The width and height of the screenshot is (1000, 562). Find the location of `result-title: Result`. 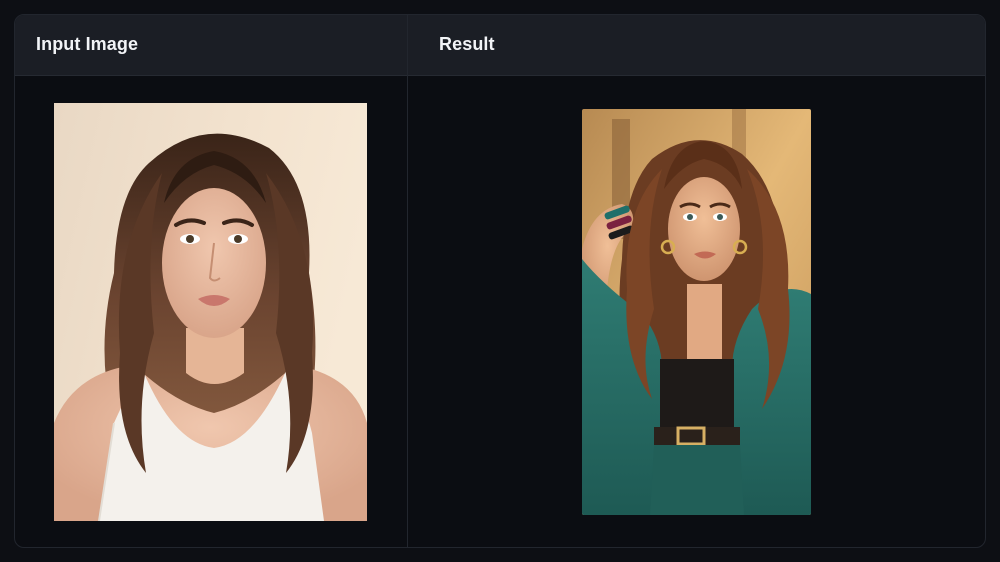

result-title: Result is located at coordinates (467, 44).